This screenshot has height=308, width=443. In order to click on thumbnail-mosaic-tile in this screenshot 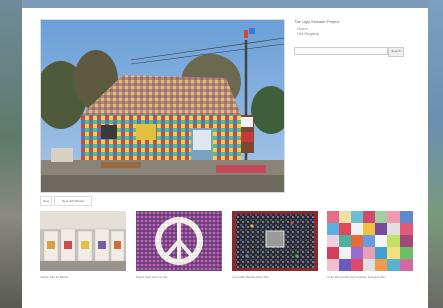, I will do `click(275, 241)`.